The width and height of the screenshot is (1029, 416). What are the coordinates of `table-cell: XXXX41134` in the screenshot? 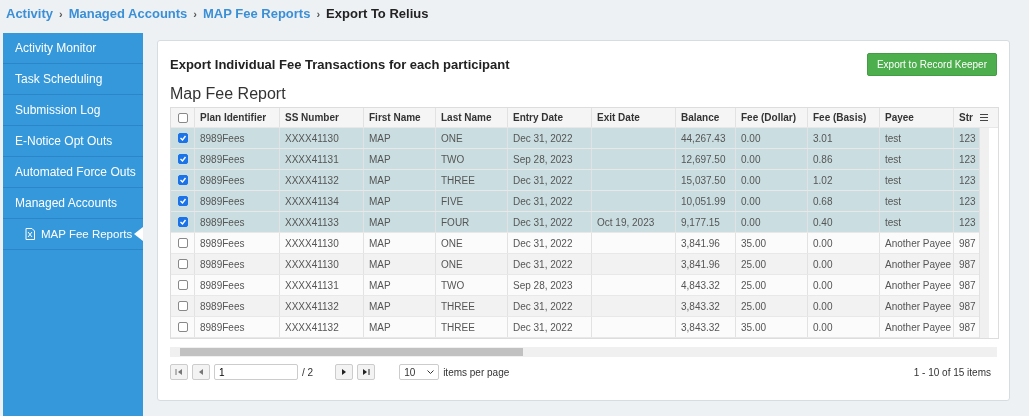 It's located at (321, 201).